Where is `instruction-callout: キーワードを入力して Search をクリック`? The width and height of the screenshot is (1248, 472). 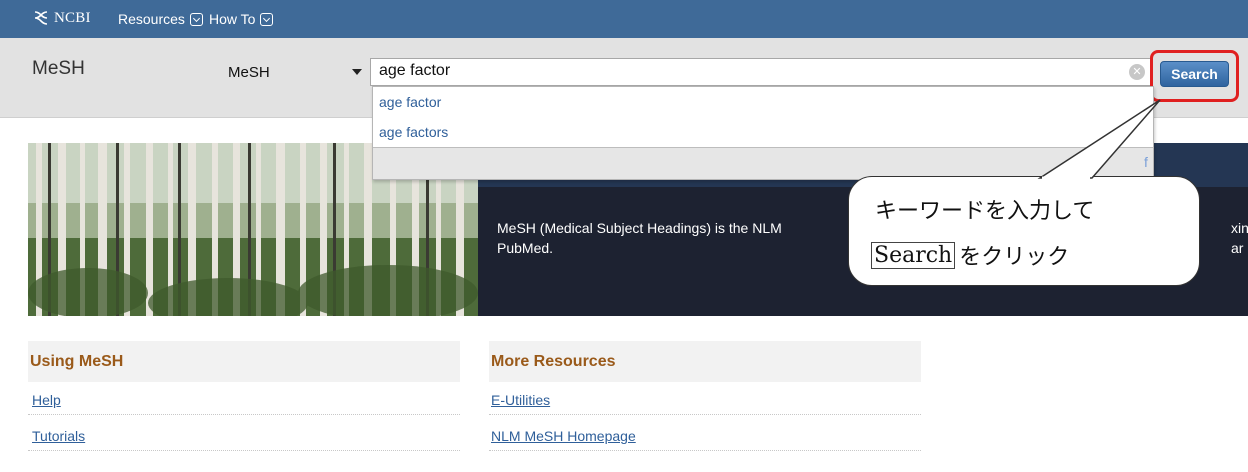
instruction-callout: キーワードを入力して Search をクリック is located at coordinates (1024, 231).